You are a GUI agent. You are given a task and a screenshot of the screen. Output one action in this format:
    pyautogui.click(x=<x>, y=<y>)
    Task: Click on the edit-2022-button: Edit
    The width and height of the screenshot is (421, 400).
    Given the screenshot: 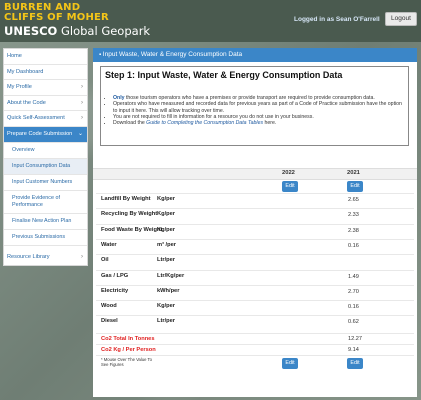 What is the action you would take?
    pyautogui.click(x=290, y=186)
    